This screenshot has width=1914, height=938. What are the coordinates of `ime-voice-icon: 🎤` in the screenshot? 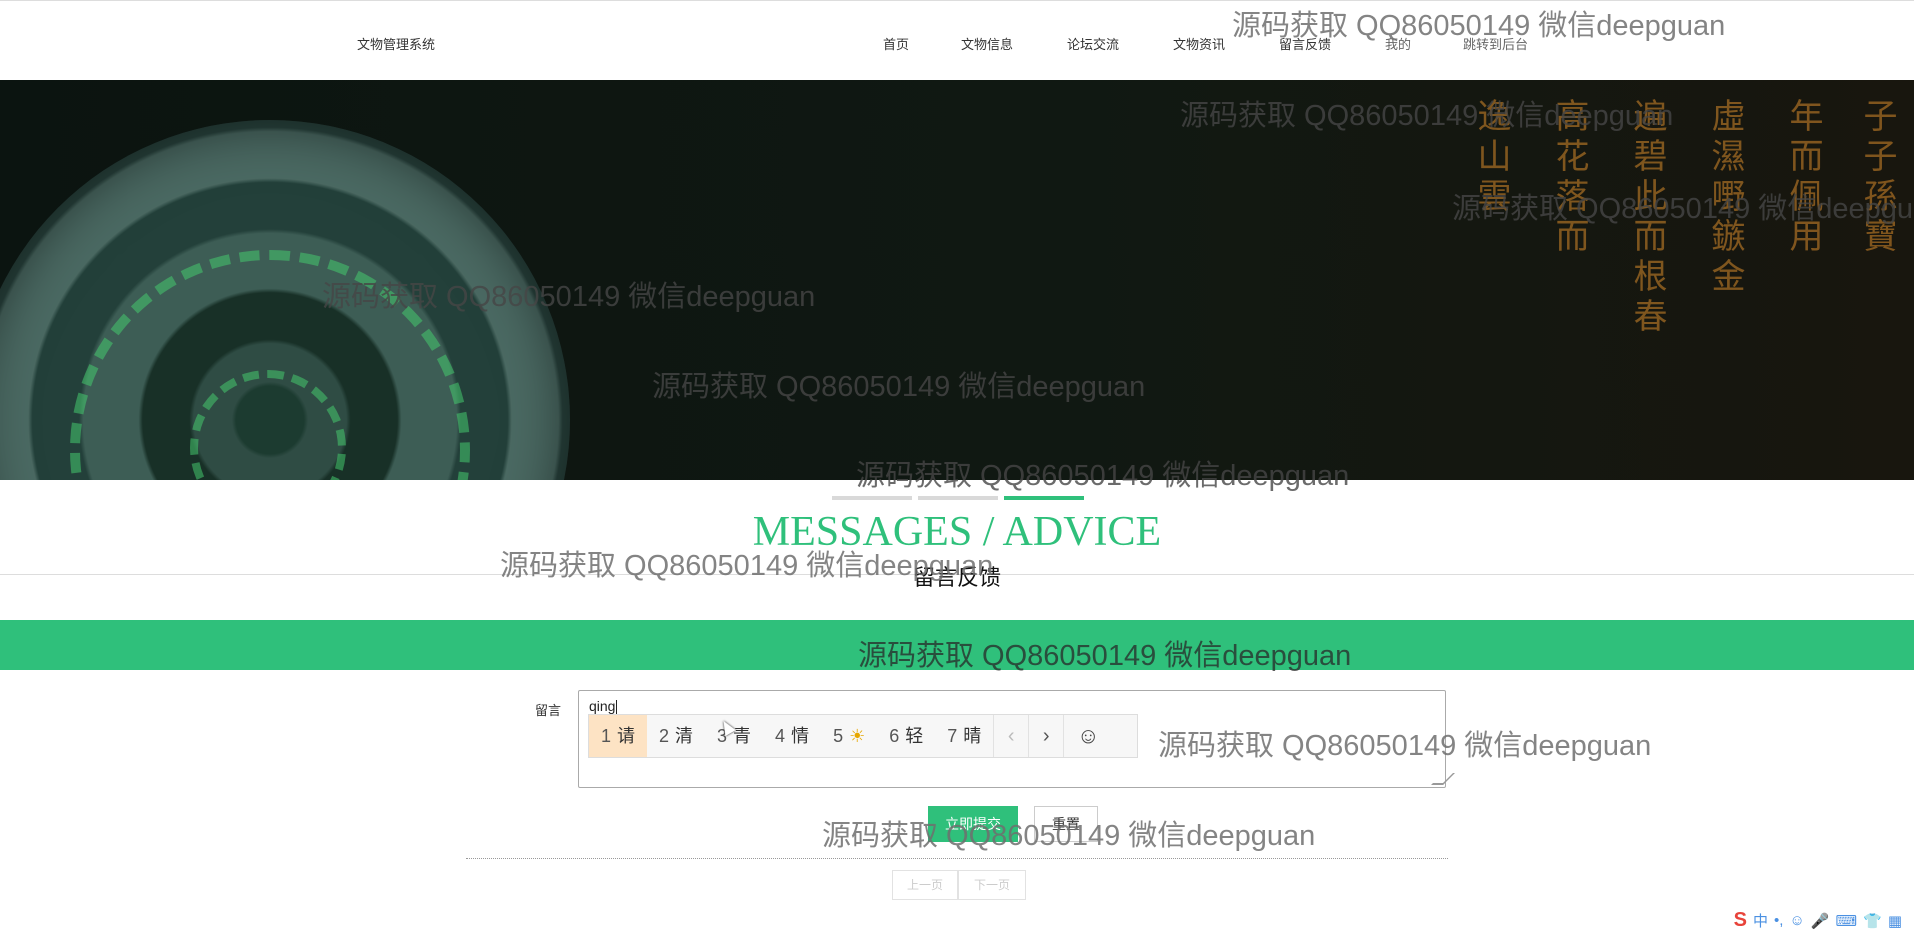 It's located at (1820, 921).